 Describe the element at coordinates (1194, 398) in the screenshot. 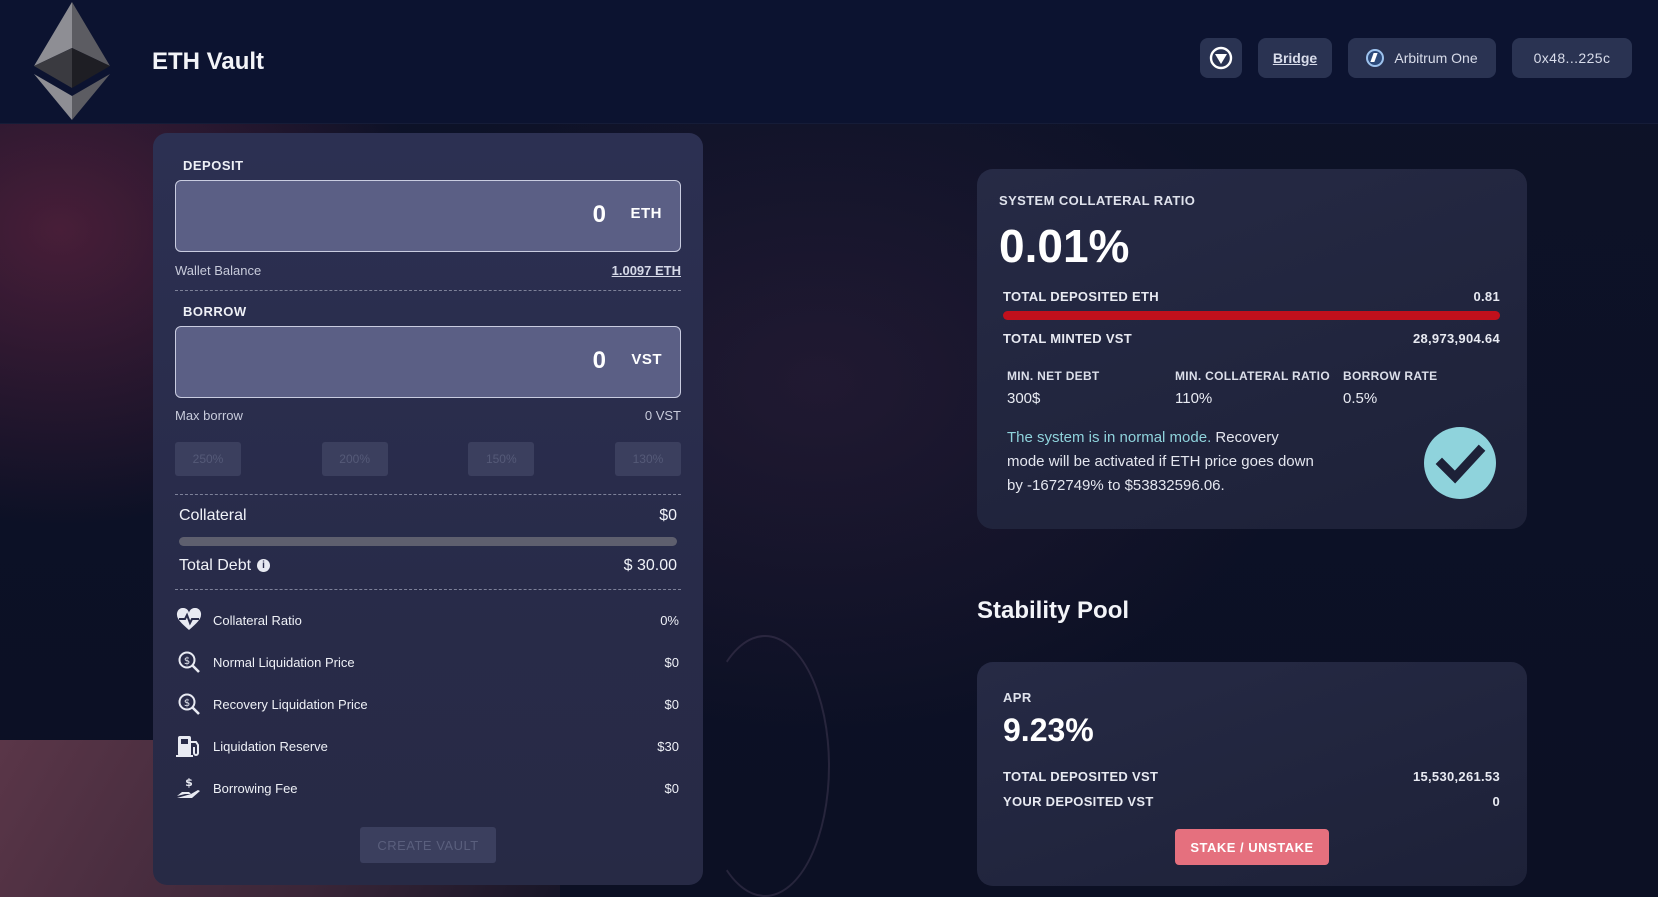

I see `min-collateral-ratio-value: 110%` at that location.